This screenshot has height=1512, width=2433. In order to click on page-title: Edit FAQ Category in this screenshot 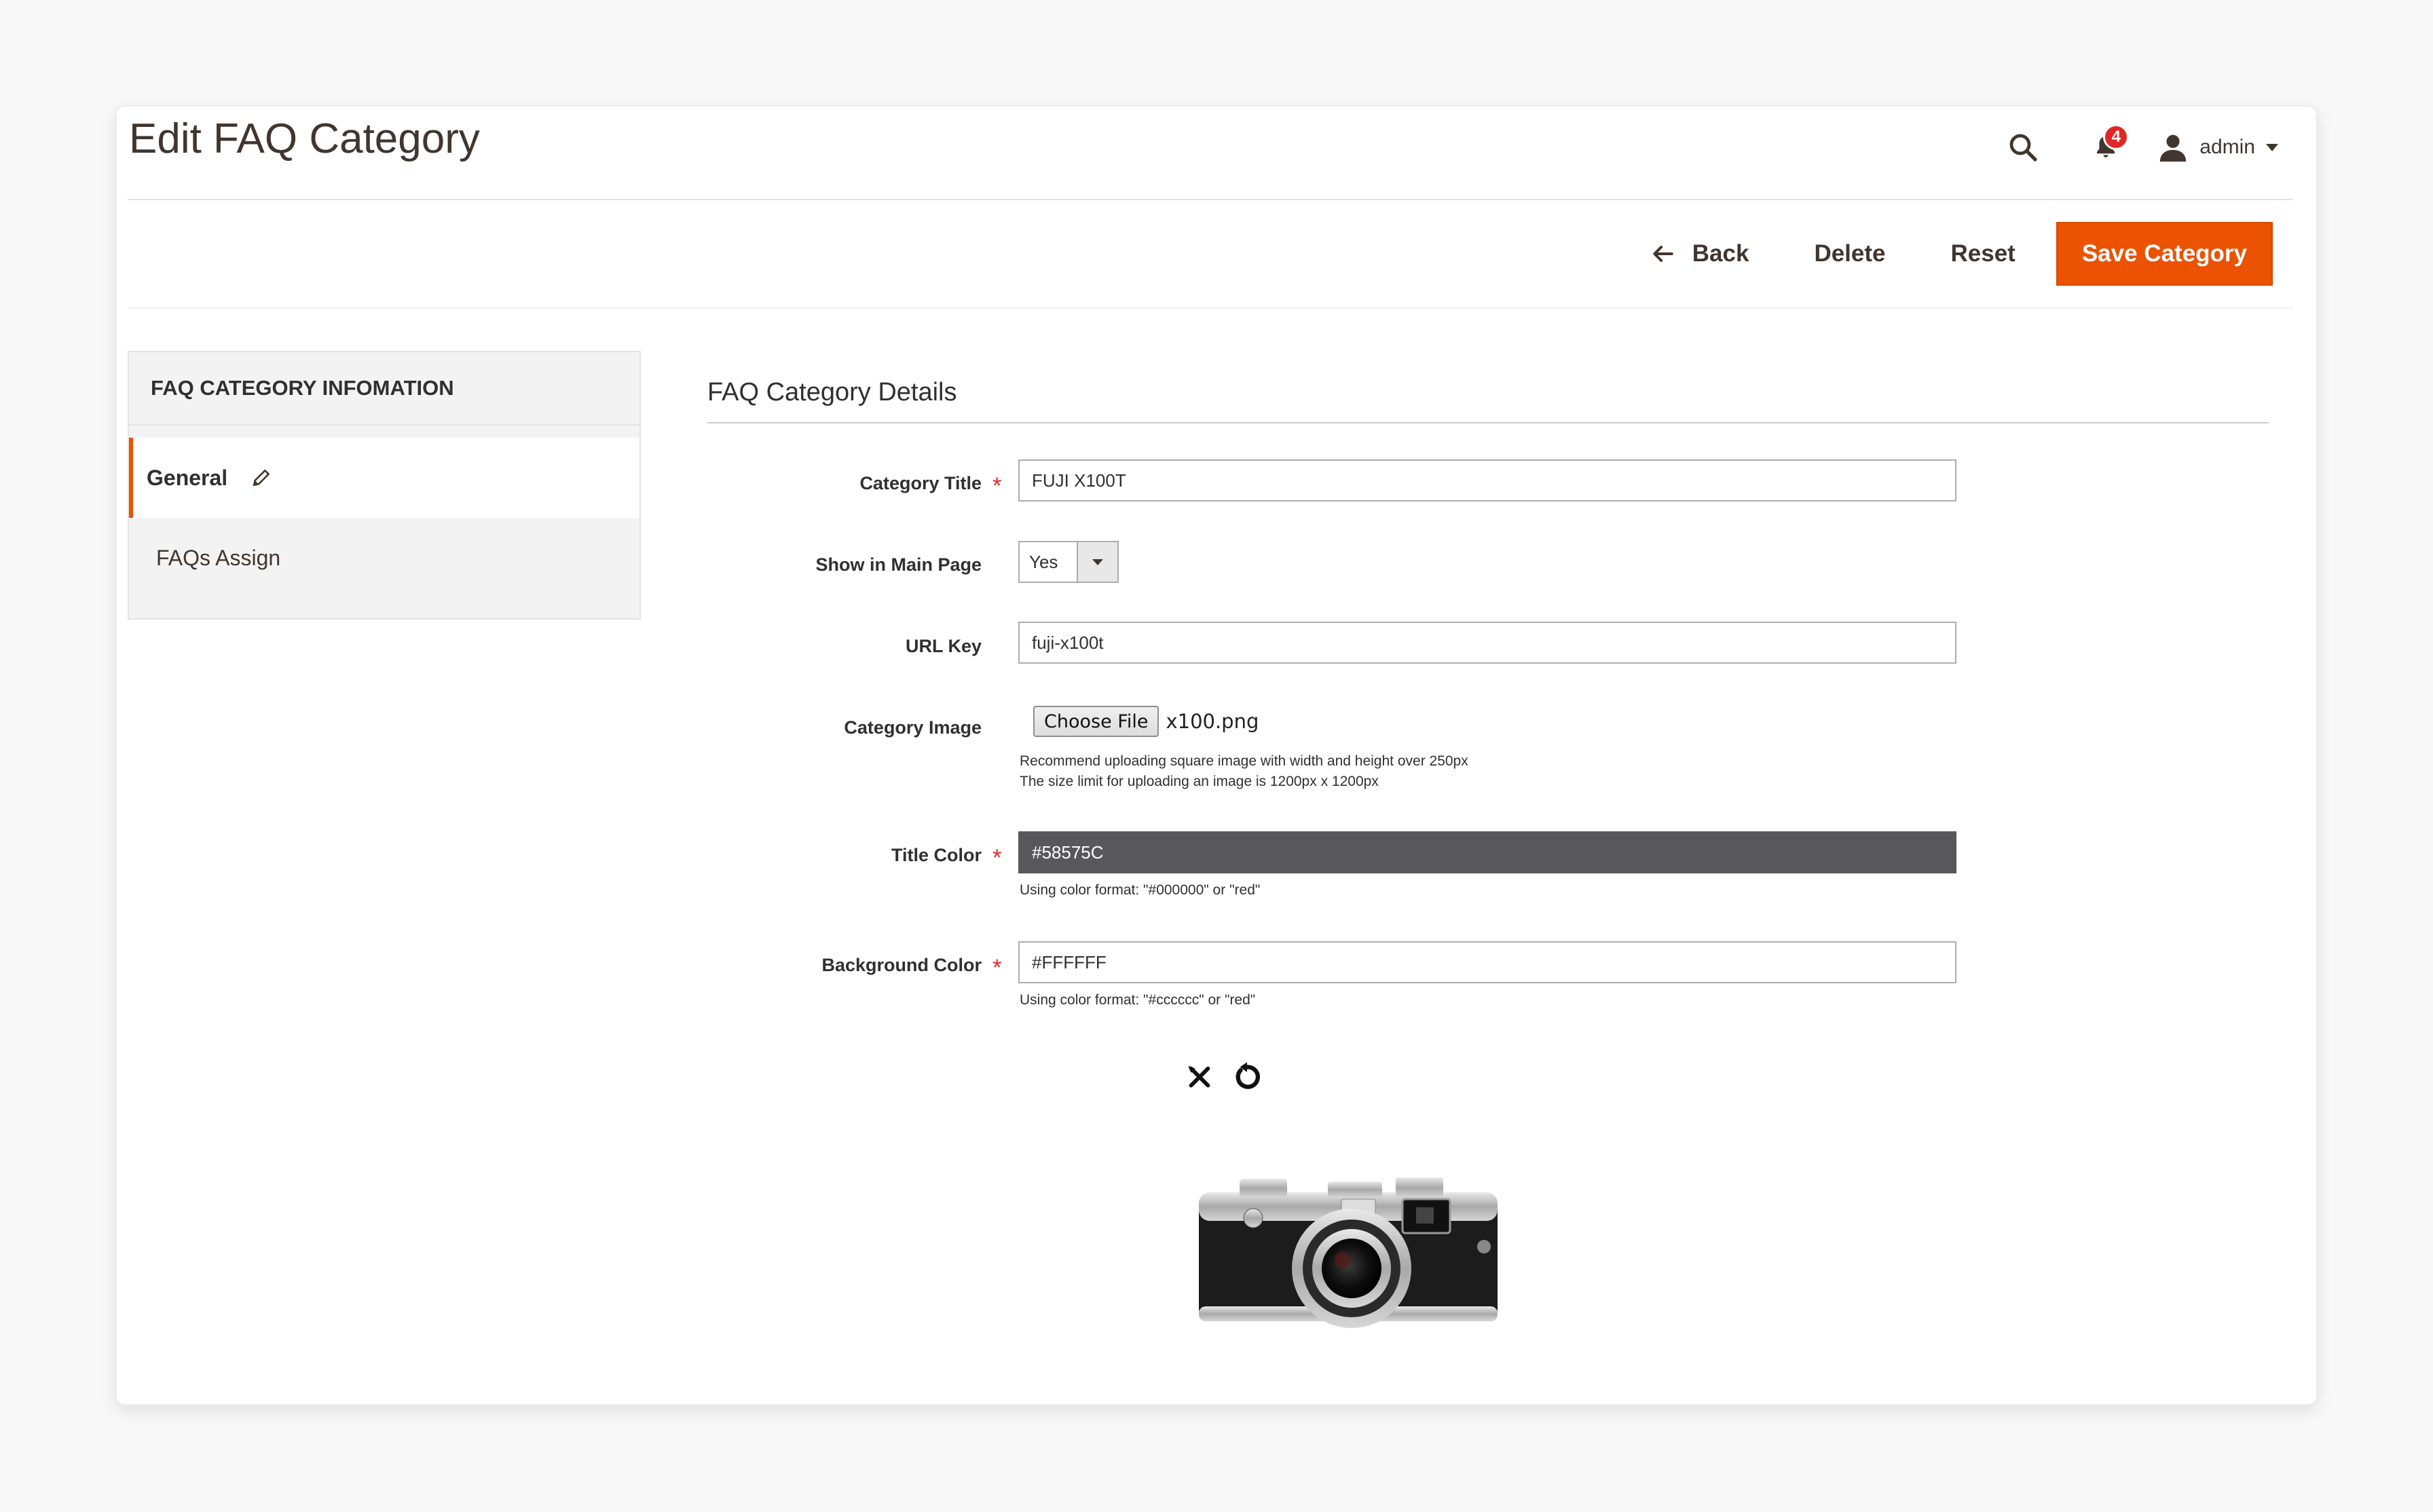, I will do `click(304, 138)`.